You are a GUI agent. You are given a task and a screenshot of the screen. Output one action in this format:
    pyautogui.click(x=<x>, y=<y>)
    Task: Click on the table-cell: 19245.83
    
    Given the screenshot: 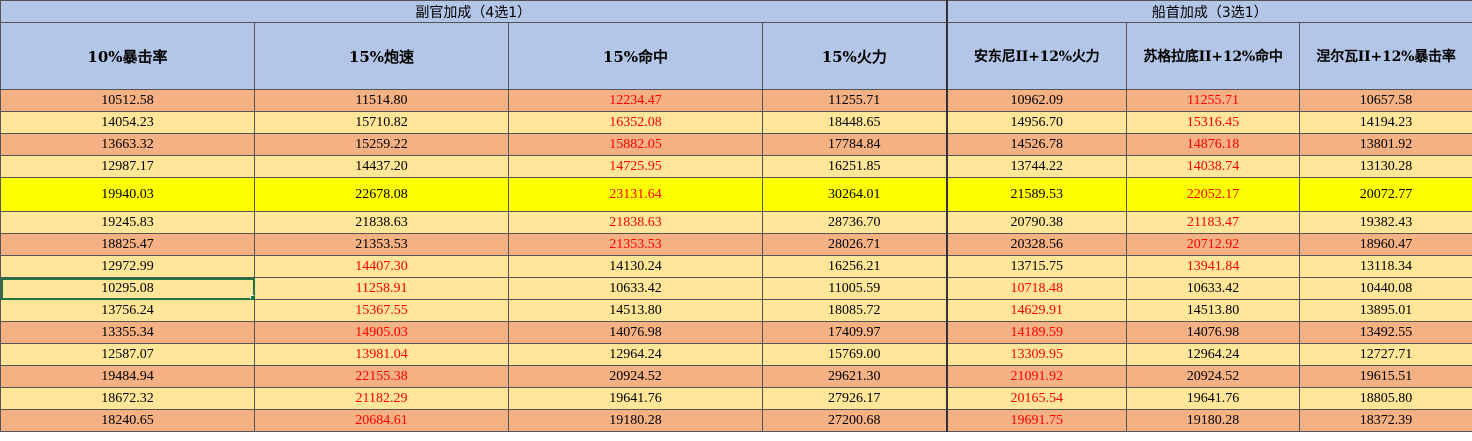 What is the action you would take?
    pyautogui.click(x=127, y=222)
    